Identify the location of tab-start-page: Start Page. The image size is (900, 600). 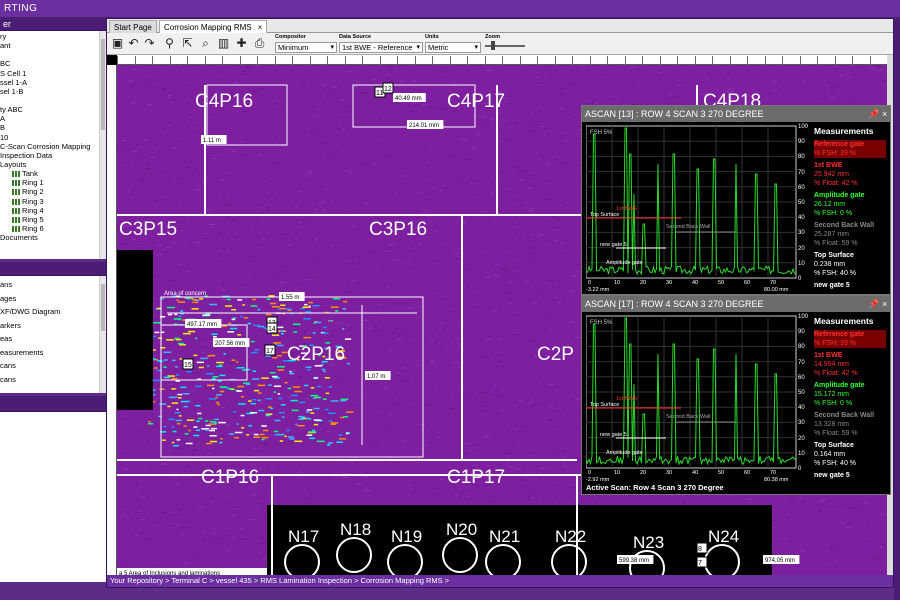
(133, 26).